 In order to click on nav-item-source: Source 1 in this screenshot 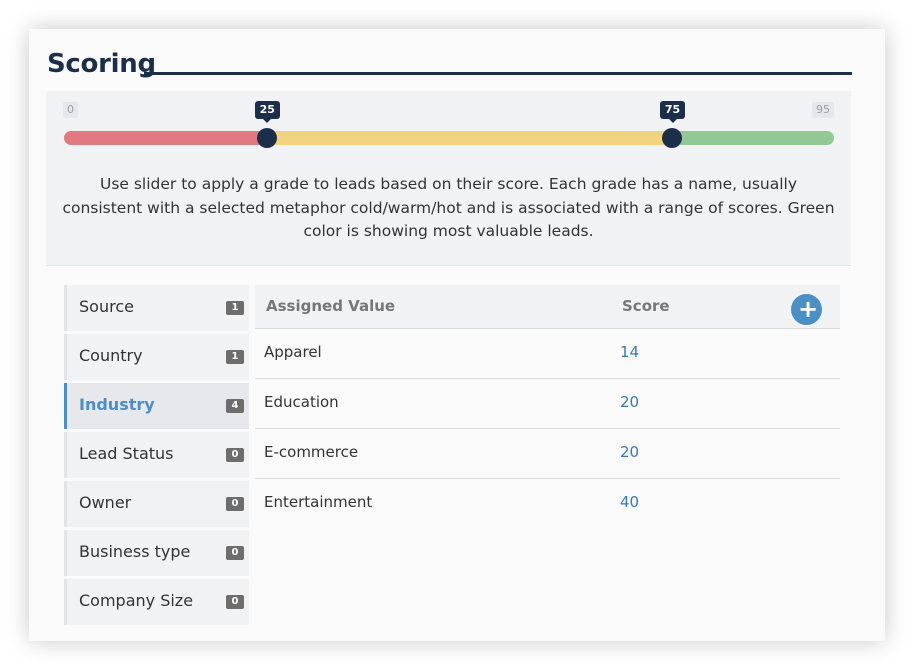, I will do `click(156, 308)`.